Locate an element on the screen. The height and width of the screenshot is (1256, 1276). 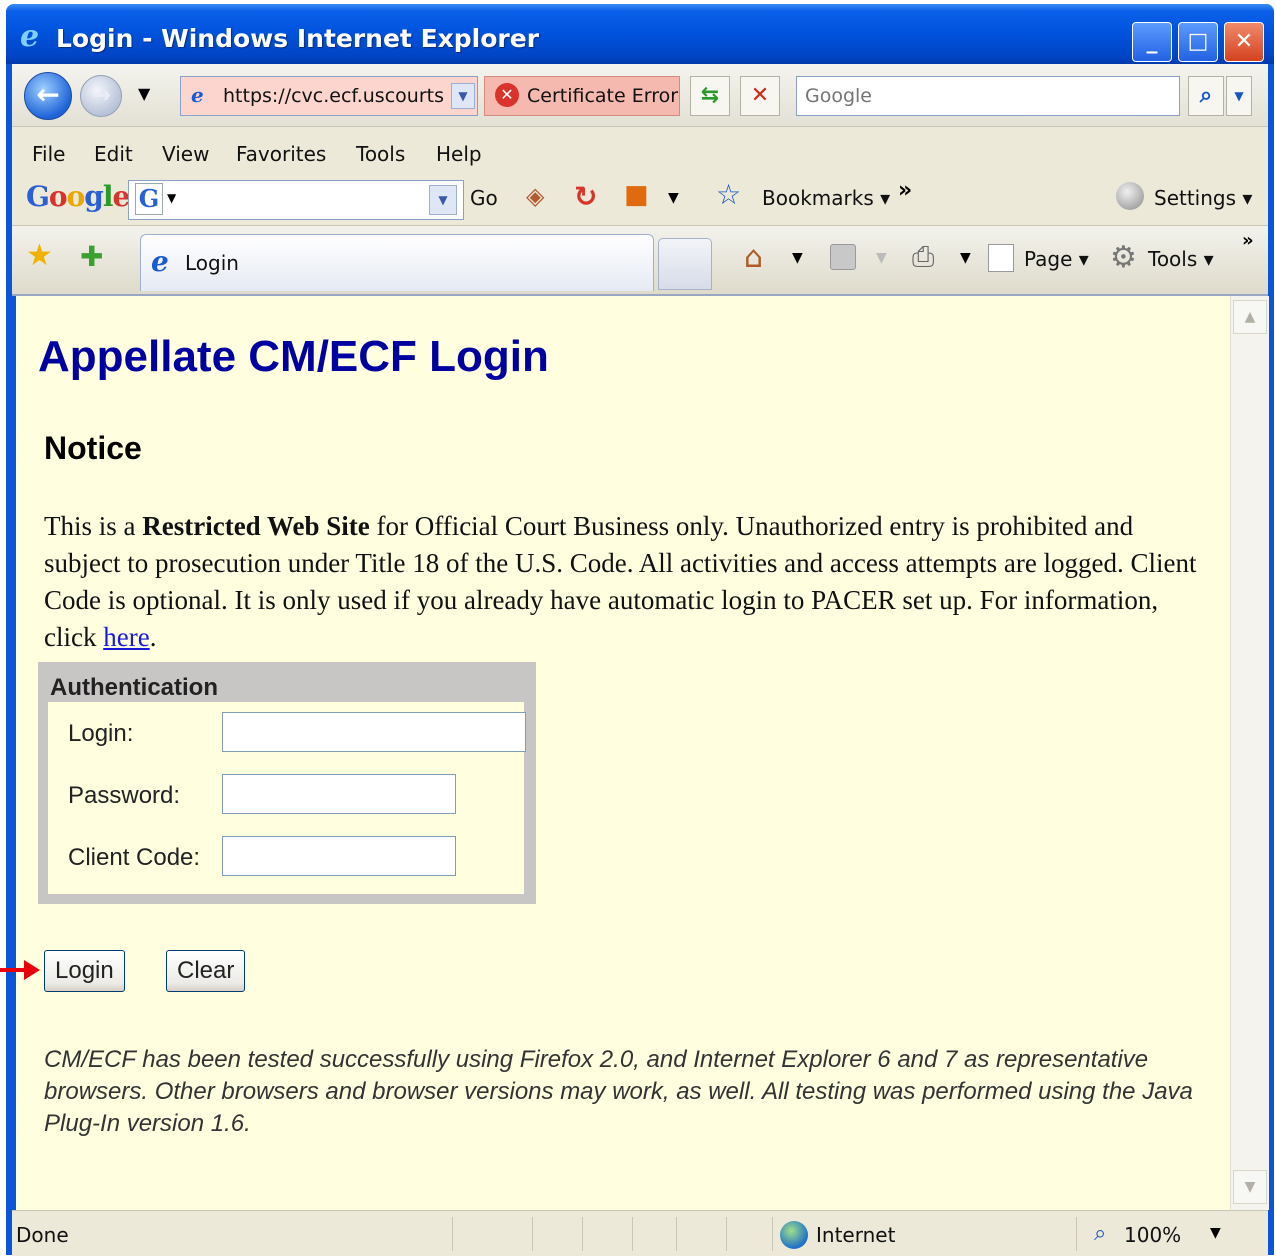
address-bar: e https://cvc.ecf.uscourts ▼ is located at coordinates (329, 96).